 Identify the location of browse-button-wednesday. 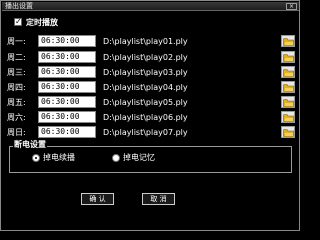
(288, 72).